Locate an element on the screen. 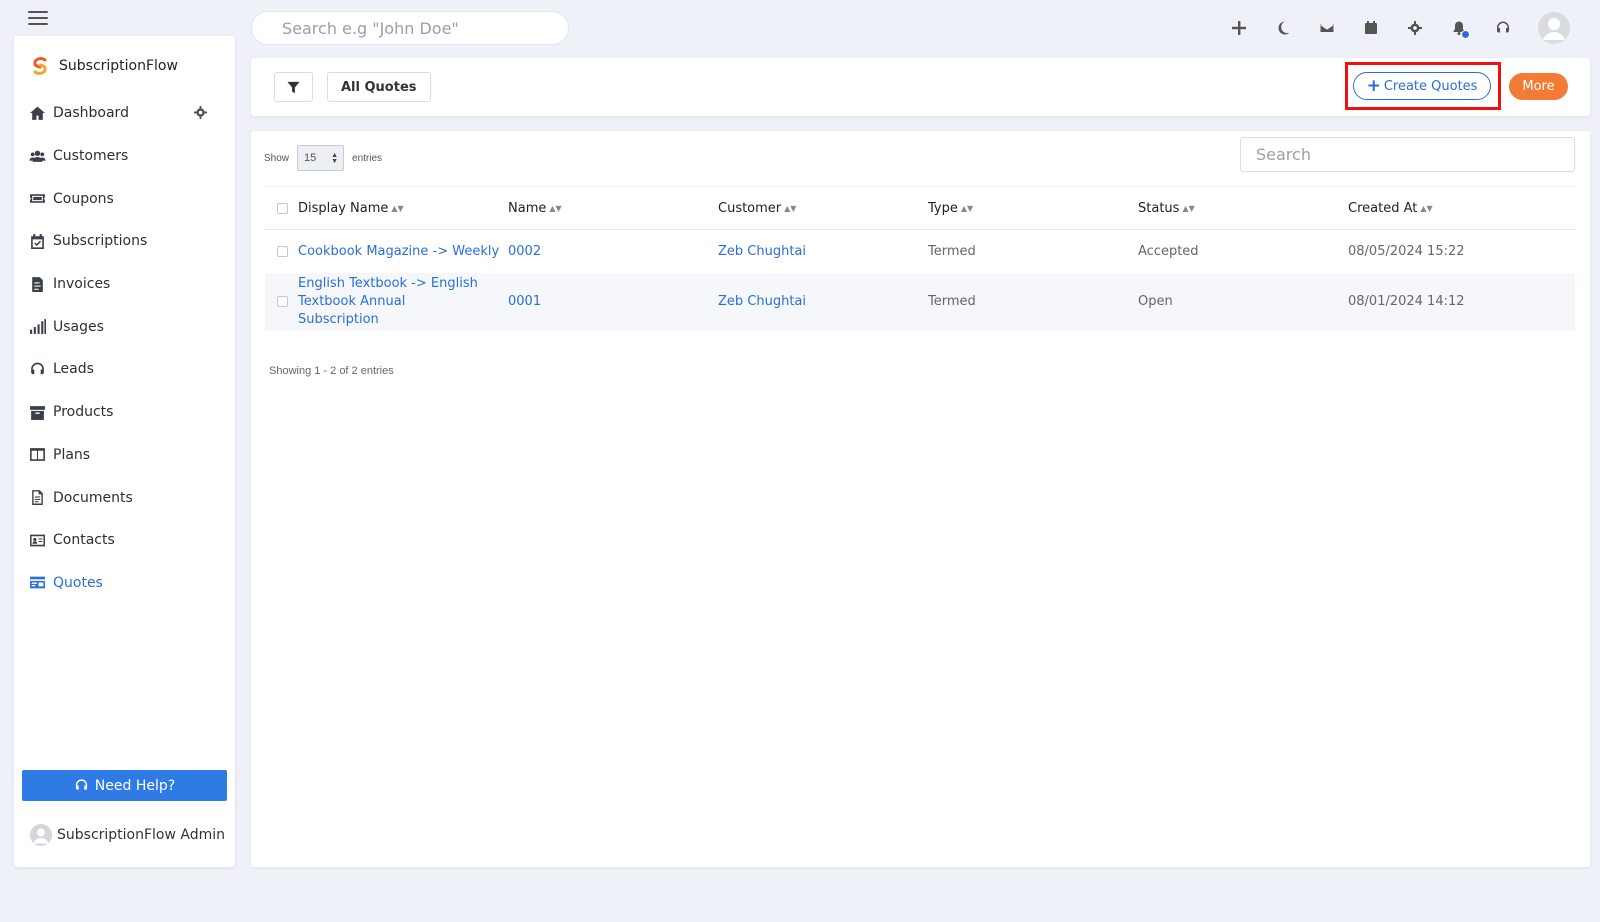 The width and height of the screenshot is (1600, 922). brand-name: SubscriptionFlow is located at coordinates (118, 66).